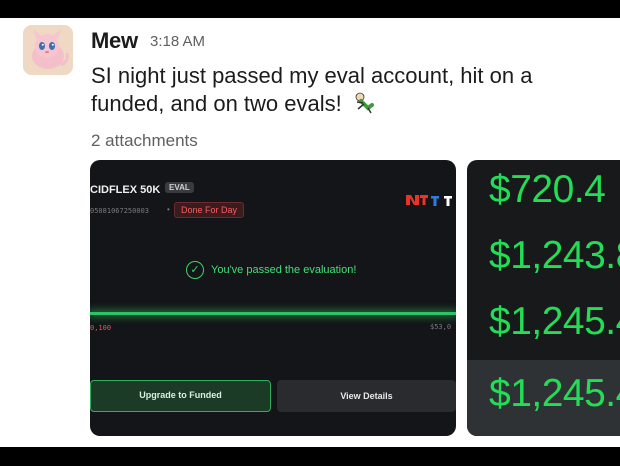 This screenshot has height=466, width=620. I want to click on top-black-bar, so click(310, 9).